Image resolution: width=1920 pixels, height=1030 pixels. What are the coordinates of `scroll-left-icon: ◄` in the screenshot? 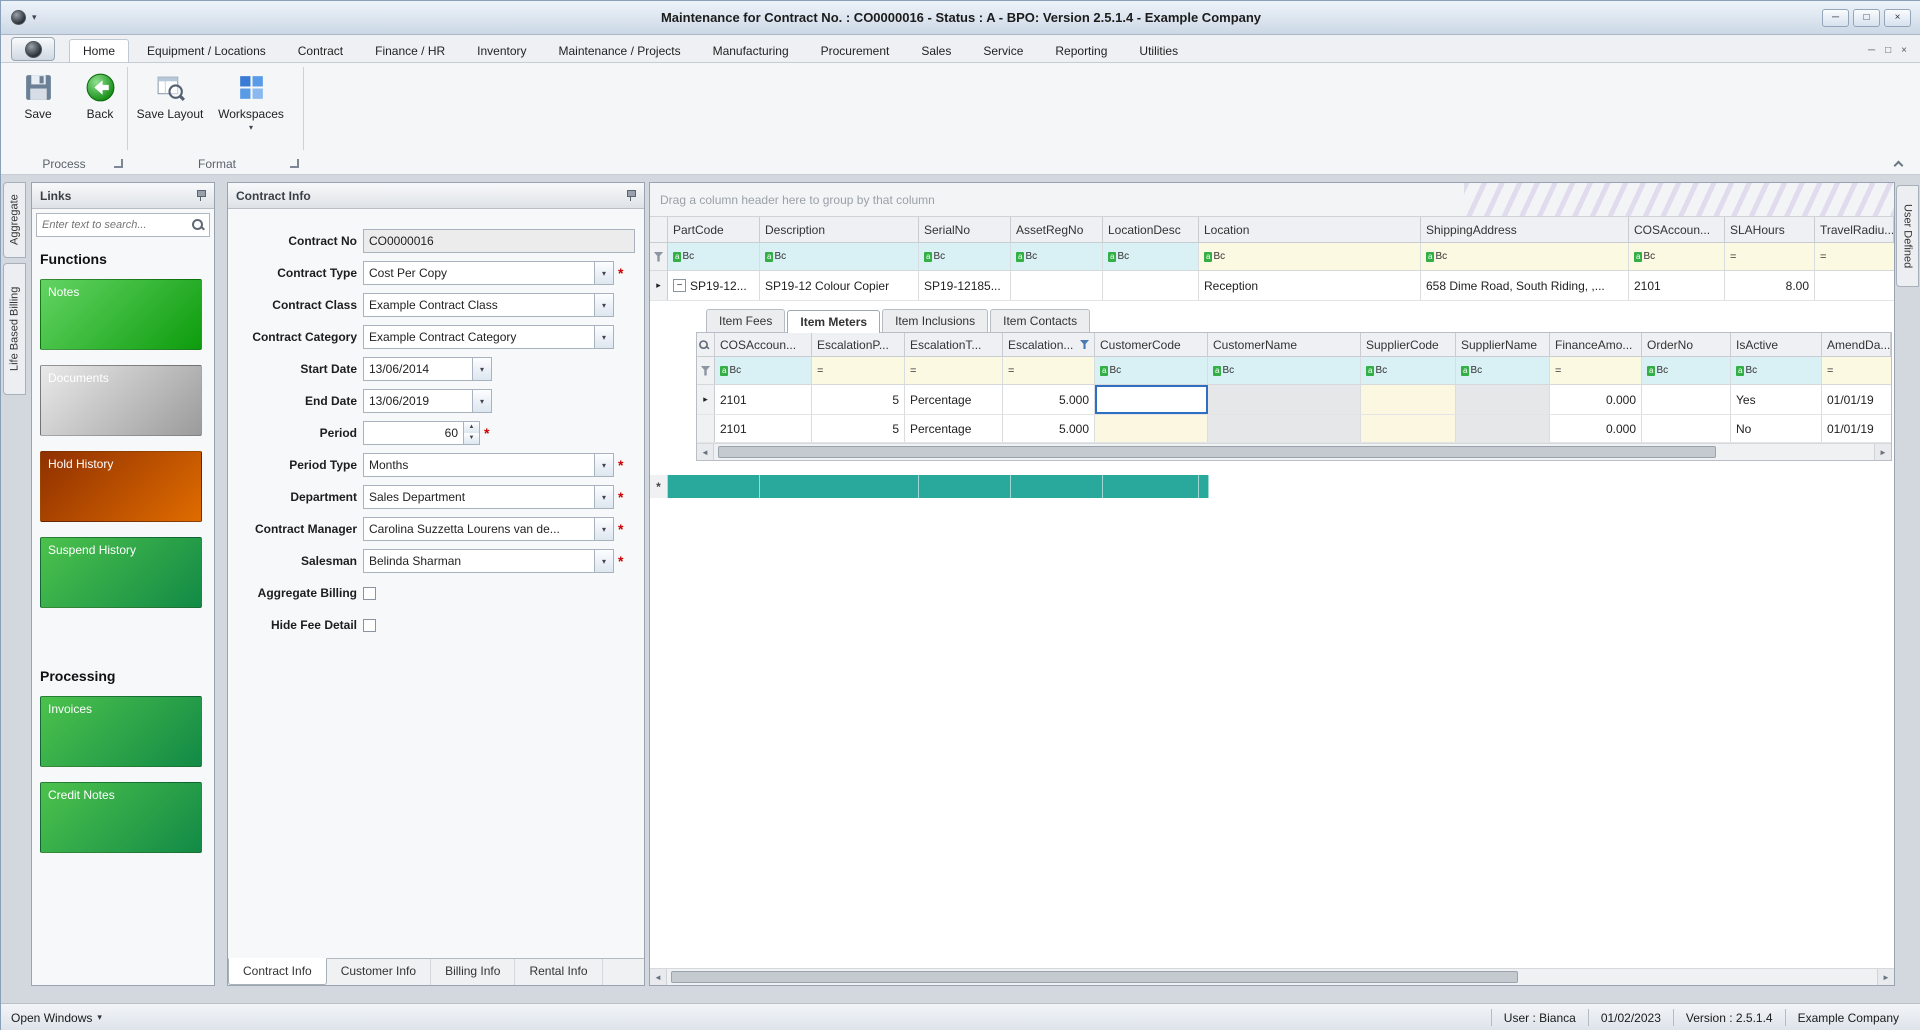 It's located at (705, 452).